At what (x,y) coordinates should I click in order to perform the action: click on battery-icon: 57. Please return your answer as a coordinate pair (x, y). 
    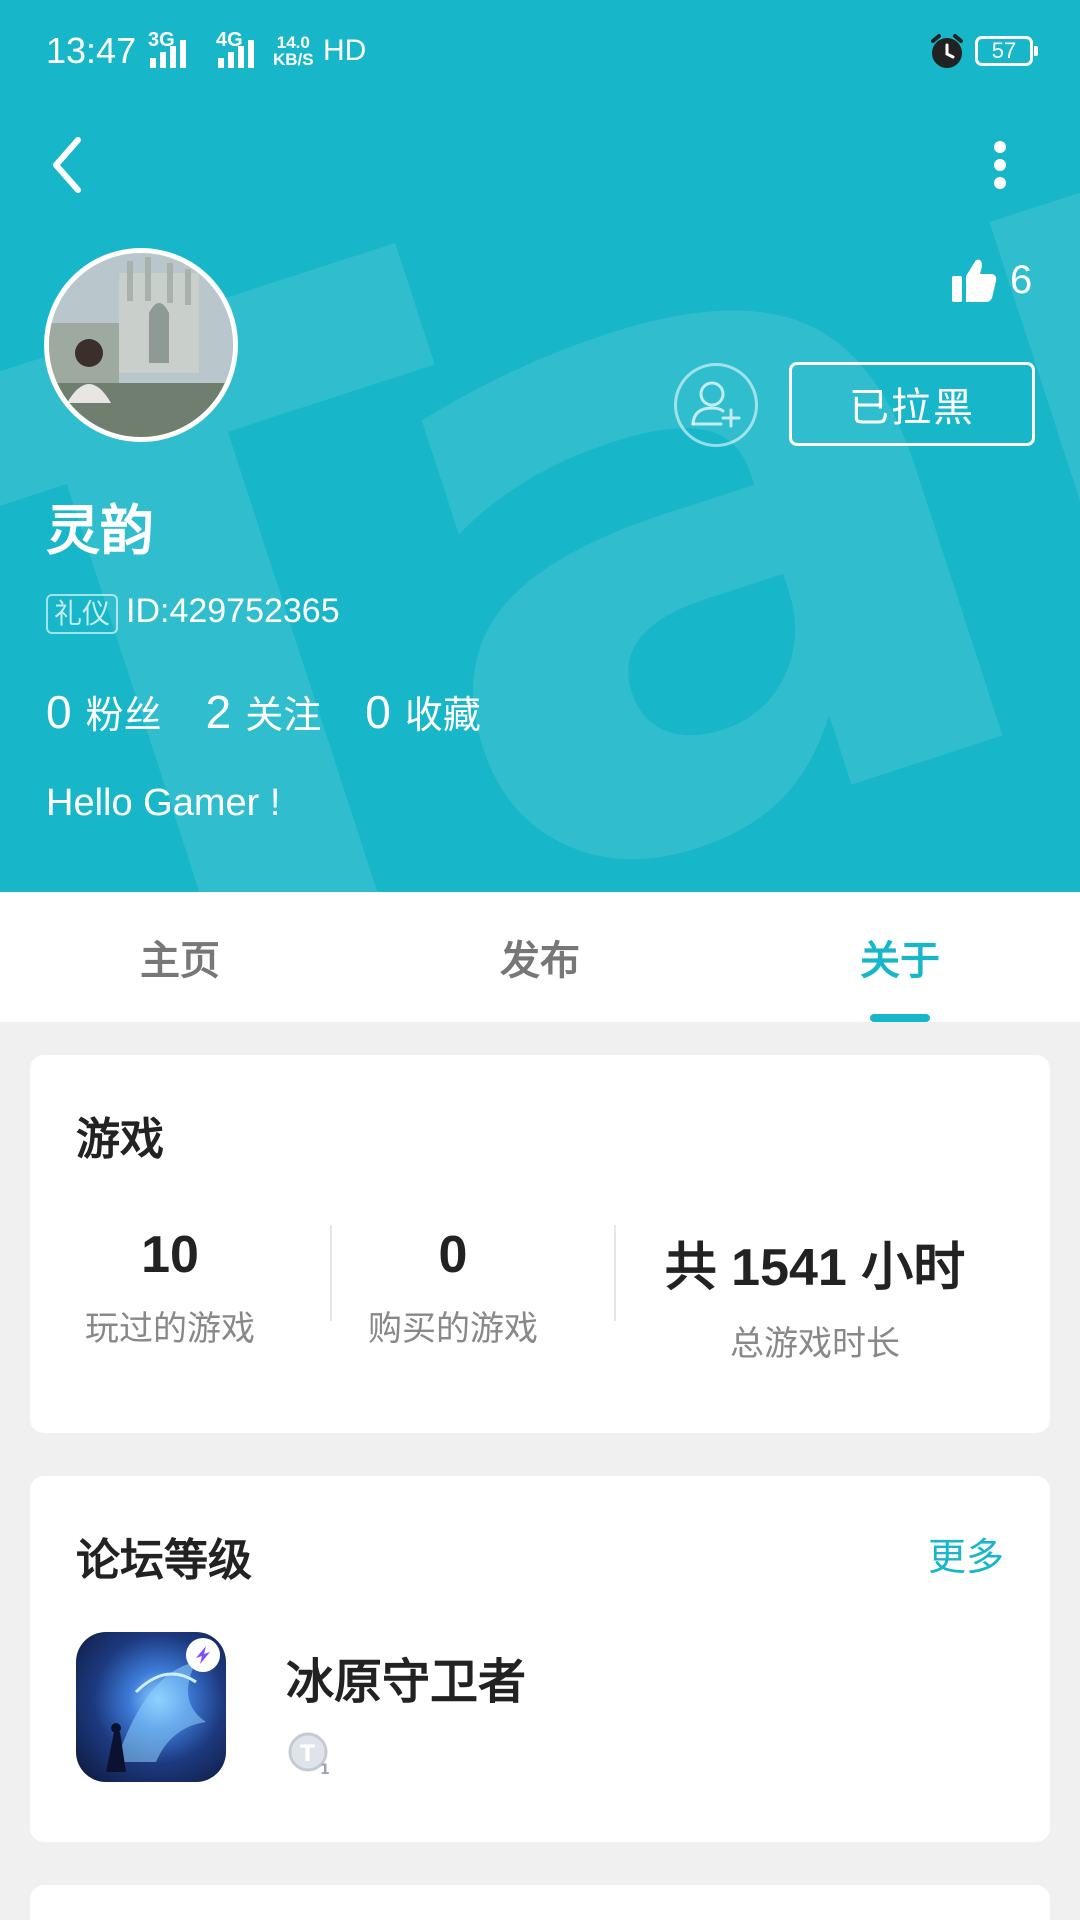
    Looking at the image, I should click on (1006, 51).